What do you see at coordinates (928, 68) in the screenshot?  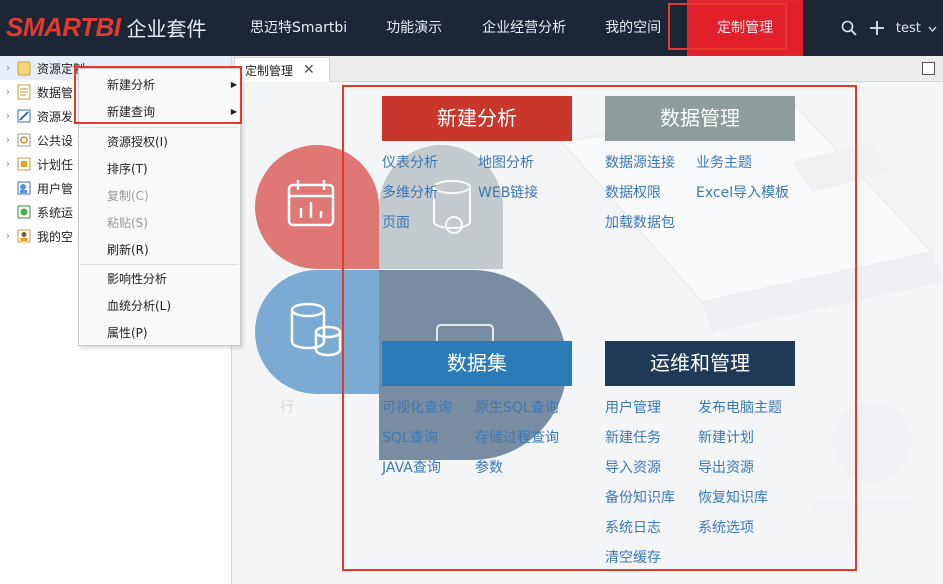 I see `maximize-icon` at bounding box center [928, 68].